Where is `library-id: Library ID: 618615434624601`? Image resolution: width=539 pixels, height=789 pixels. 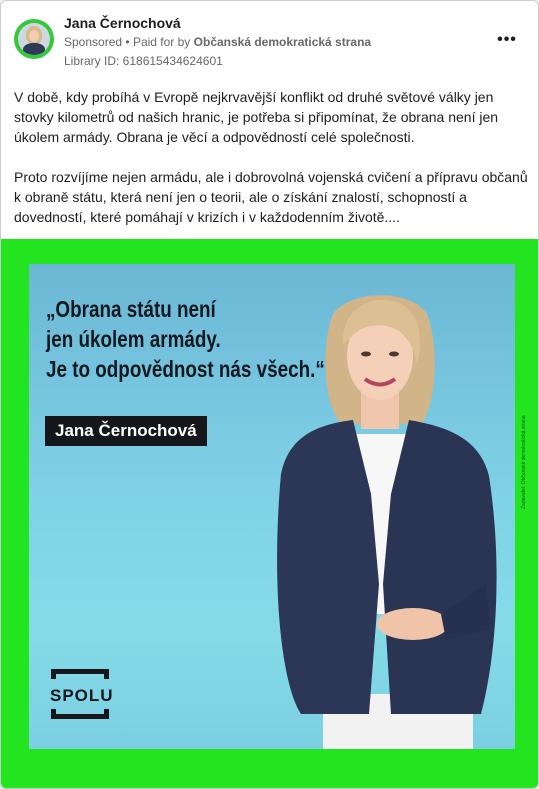 library-id: Library ID: 618615434624601 is located at coordinates (143, 61).